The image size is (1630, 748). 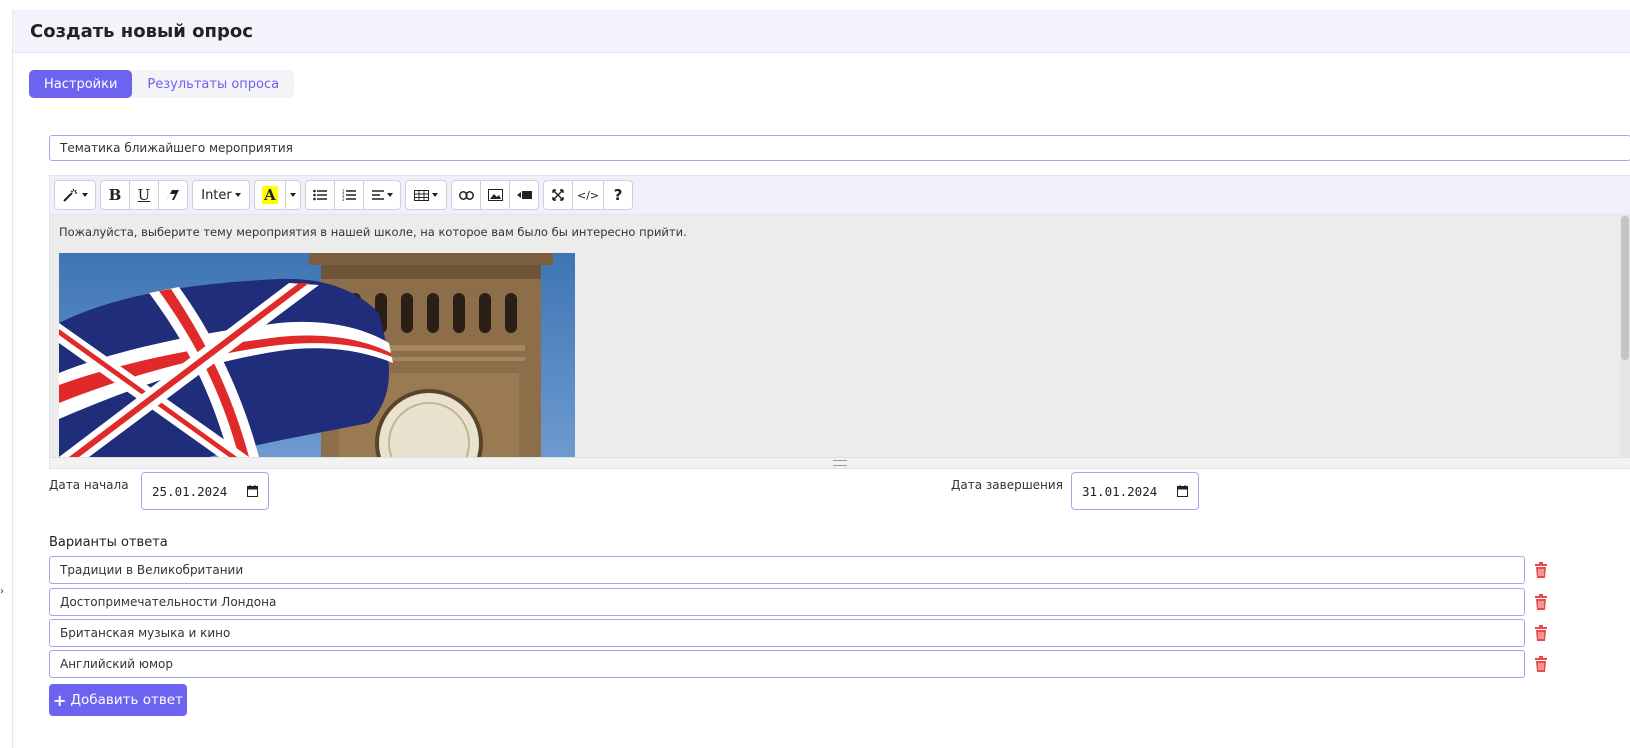 I want to click on link-icon, so click(x=466, y=195).